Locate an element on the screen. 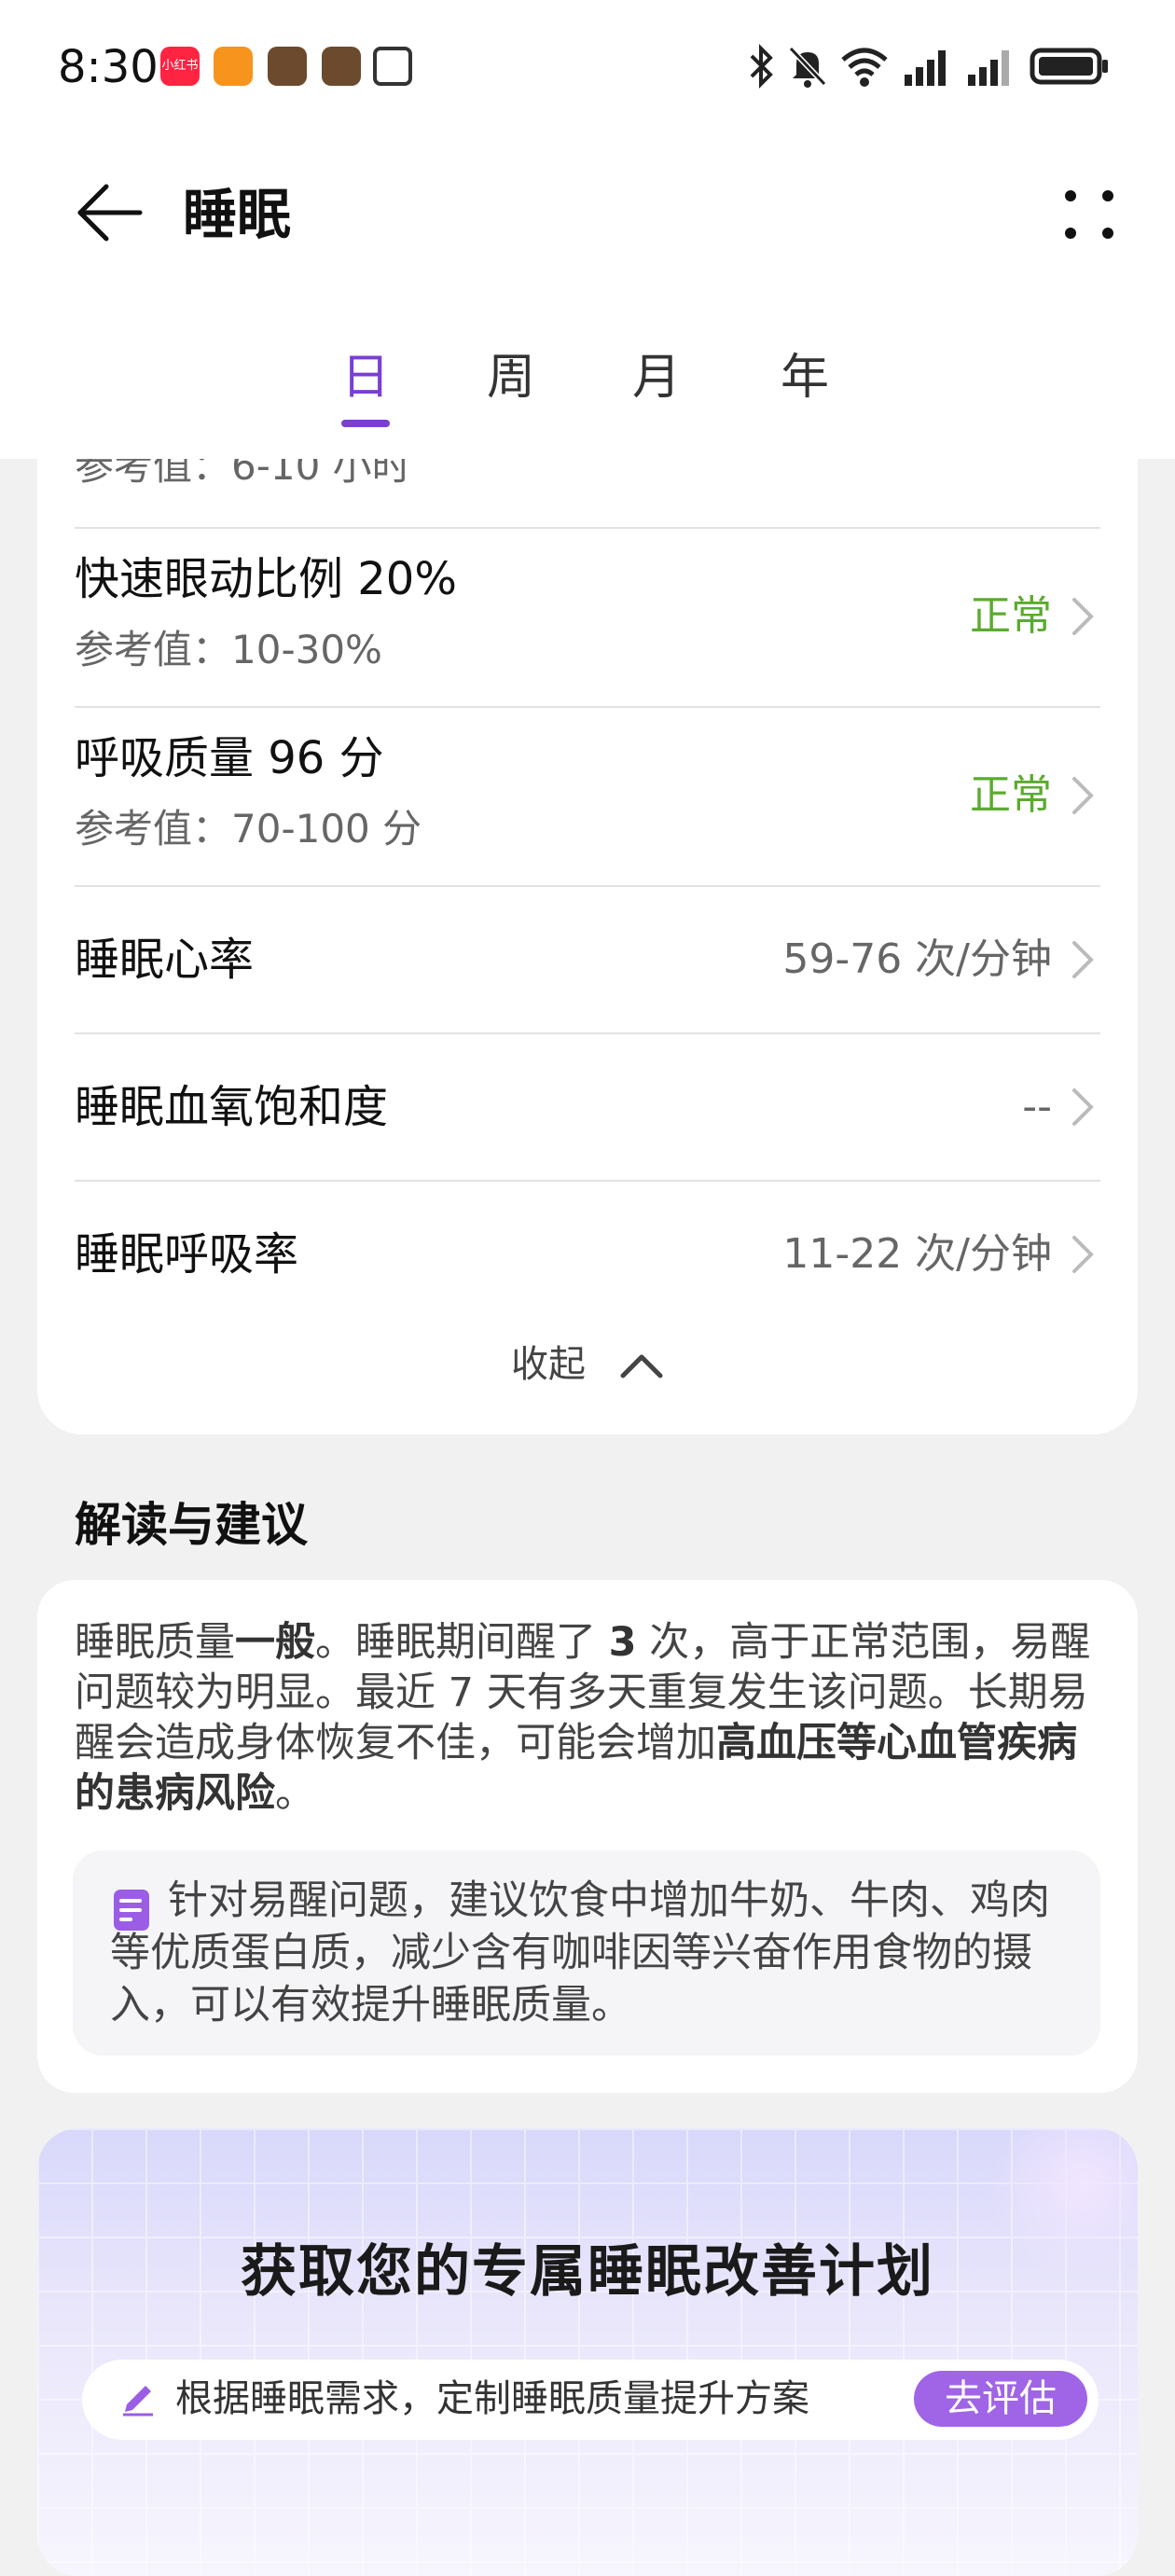  tab-year: 年 is located at coordinates (804, 378).